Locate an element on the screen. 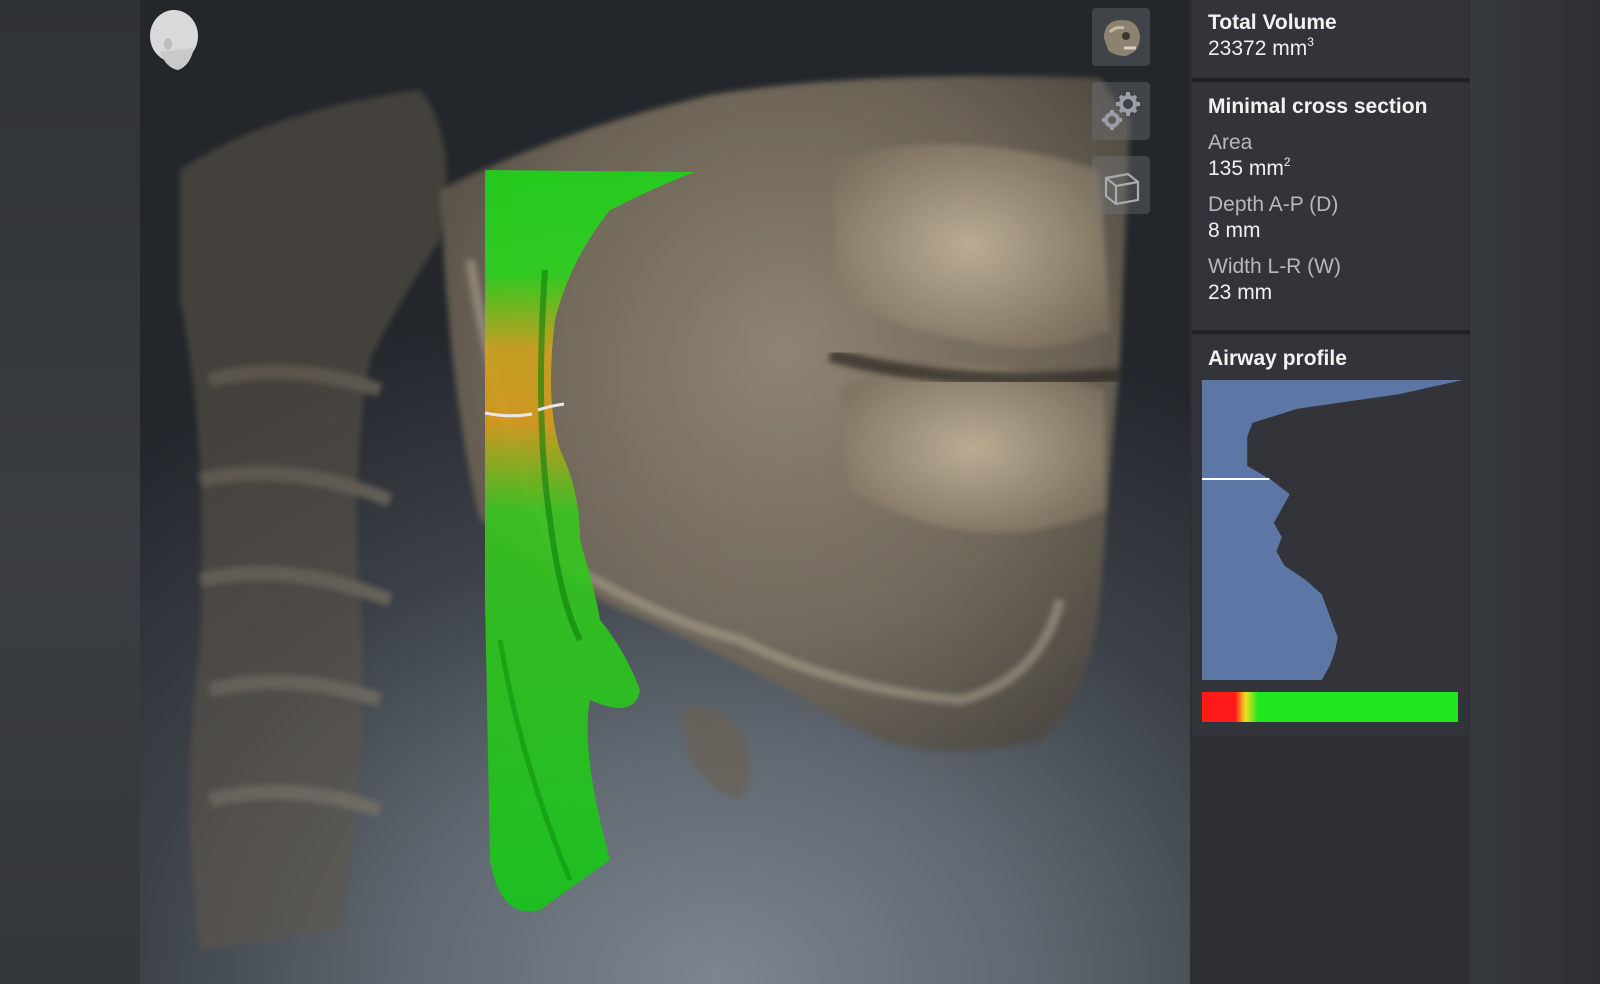 The width and height of the screenshot is (1600, 984). color-scale-fill is located at coordinates (1330, 707).